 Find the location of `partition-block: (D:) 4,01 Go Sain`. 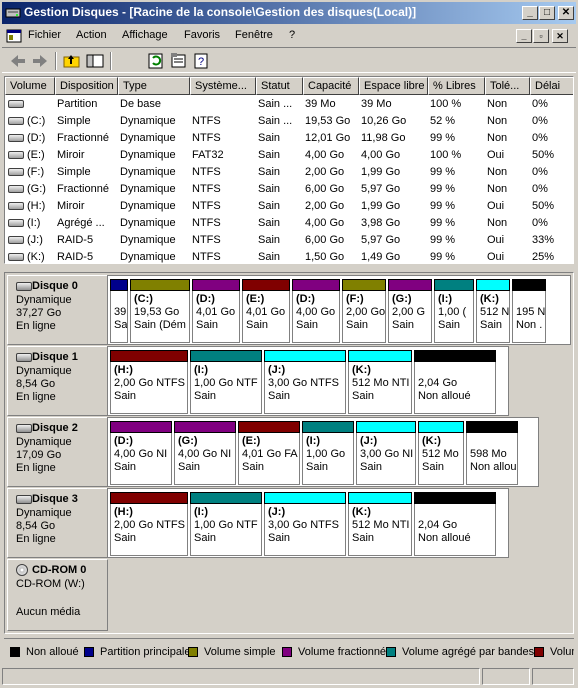

partition-block: (D:) 4,01 Go Sain is located at coordinates (216, 311).